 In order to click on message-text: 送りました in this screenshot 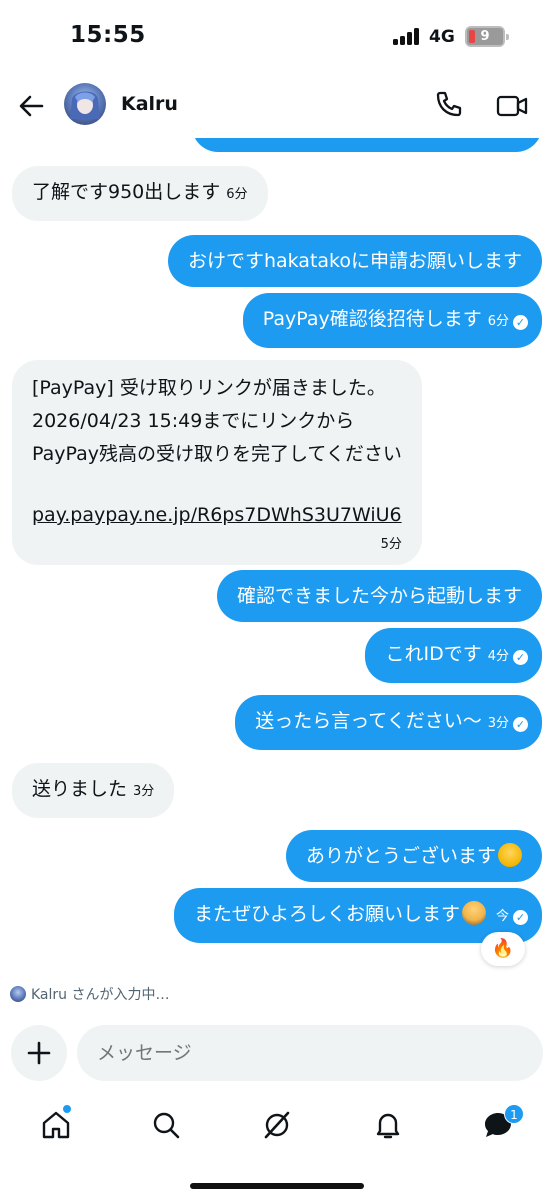, I will do `click(80, 789)`.